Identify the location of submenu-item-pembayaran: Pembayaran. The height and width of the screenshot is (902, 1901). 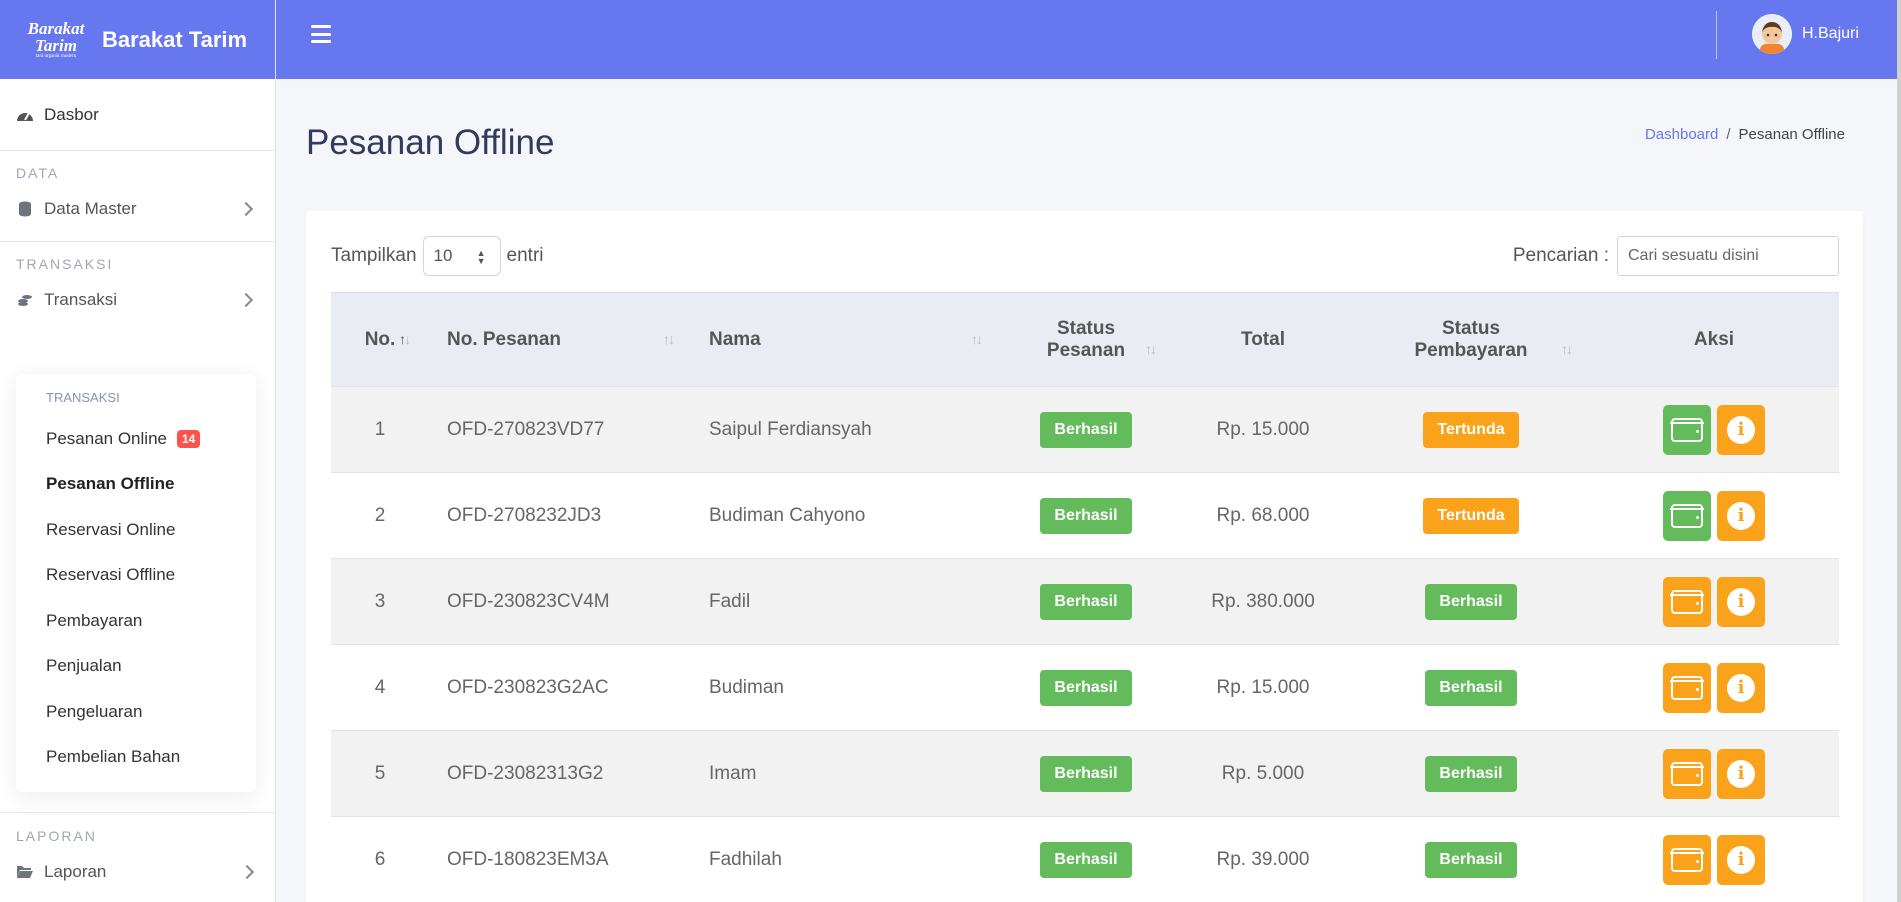
(136, 621).